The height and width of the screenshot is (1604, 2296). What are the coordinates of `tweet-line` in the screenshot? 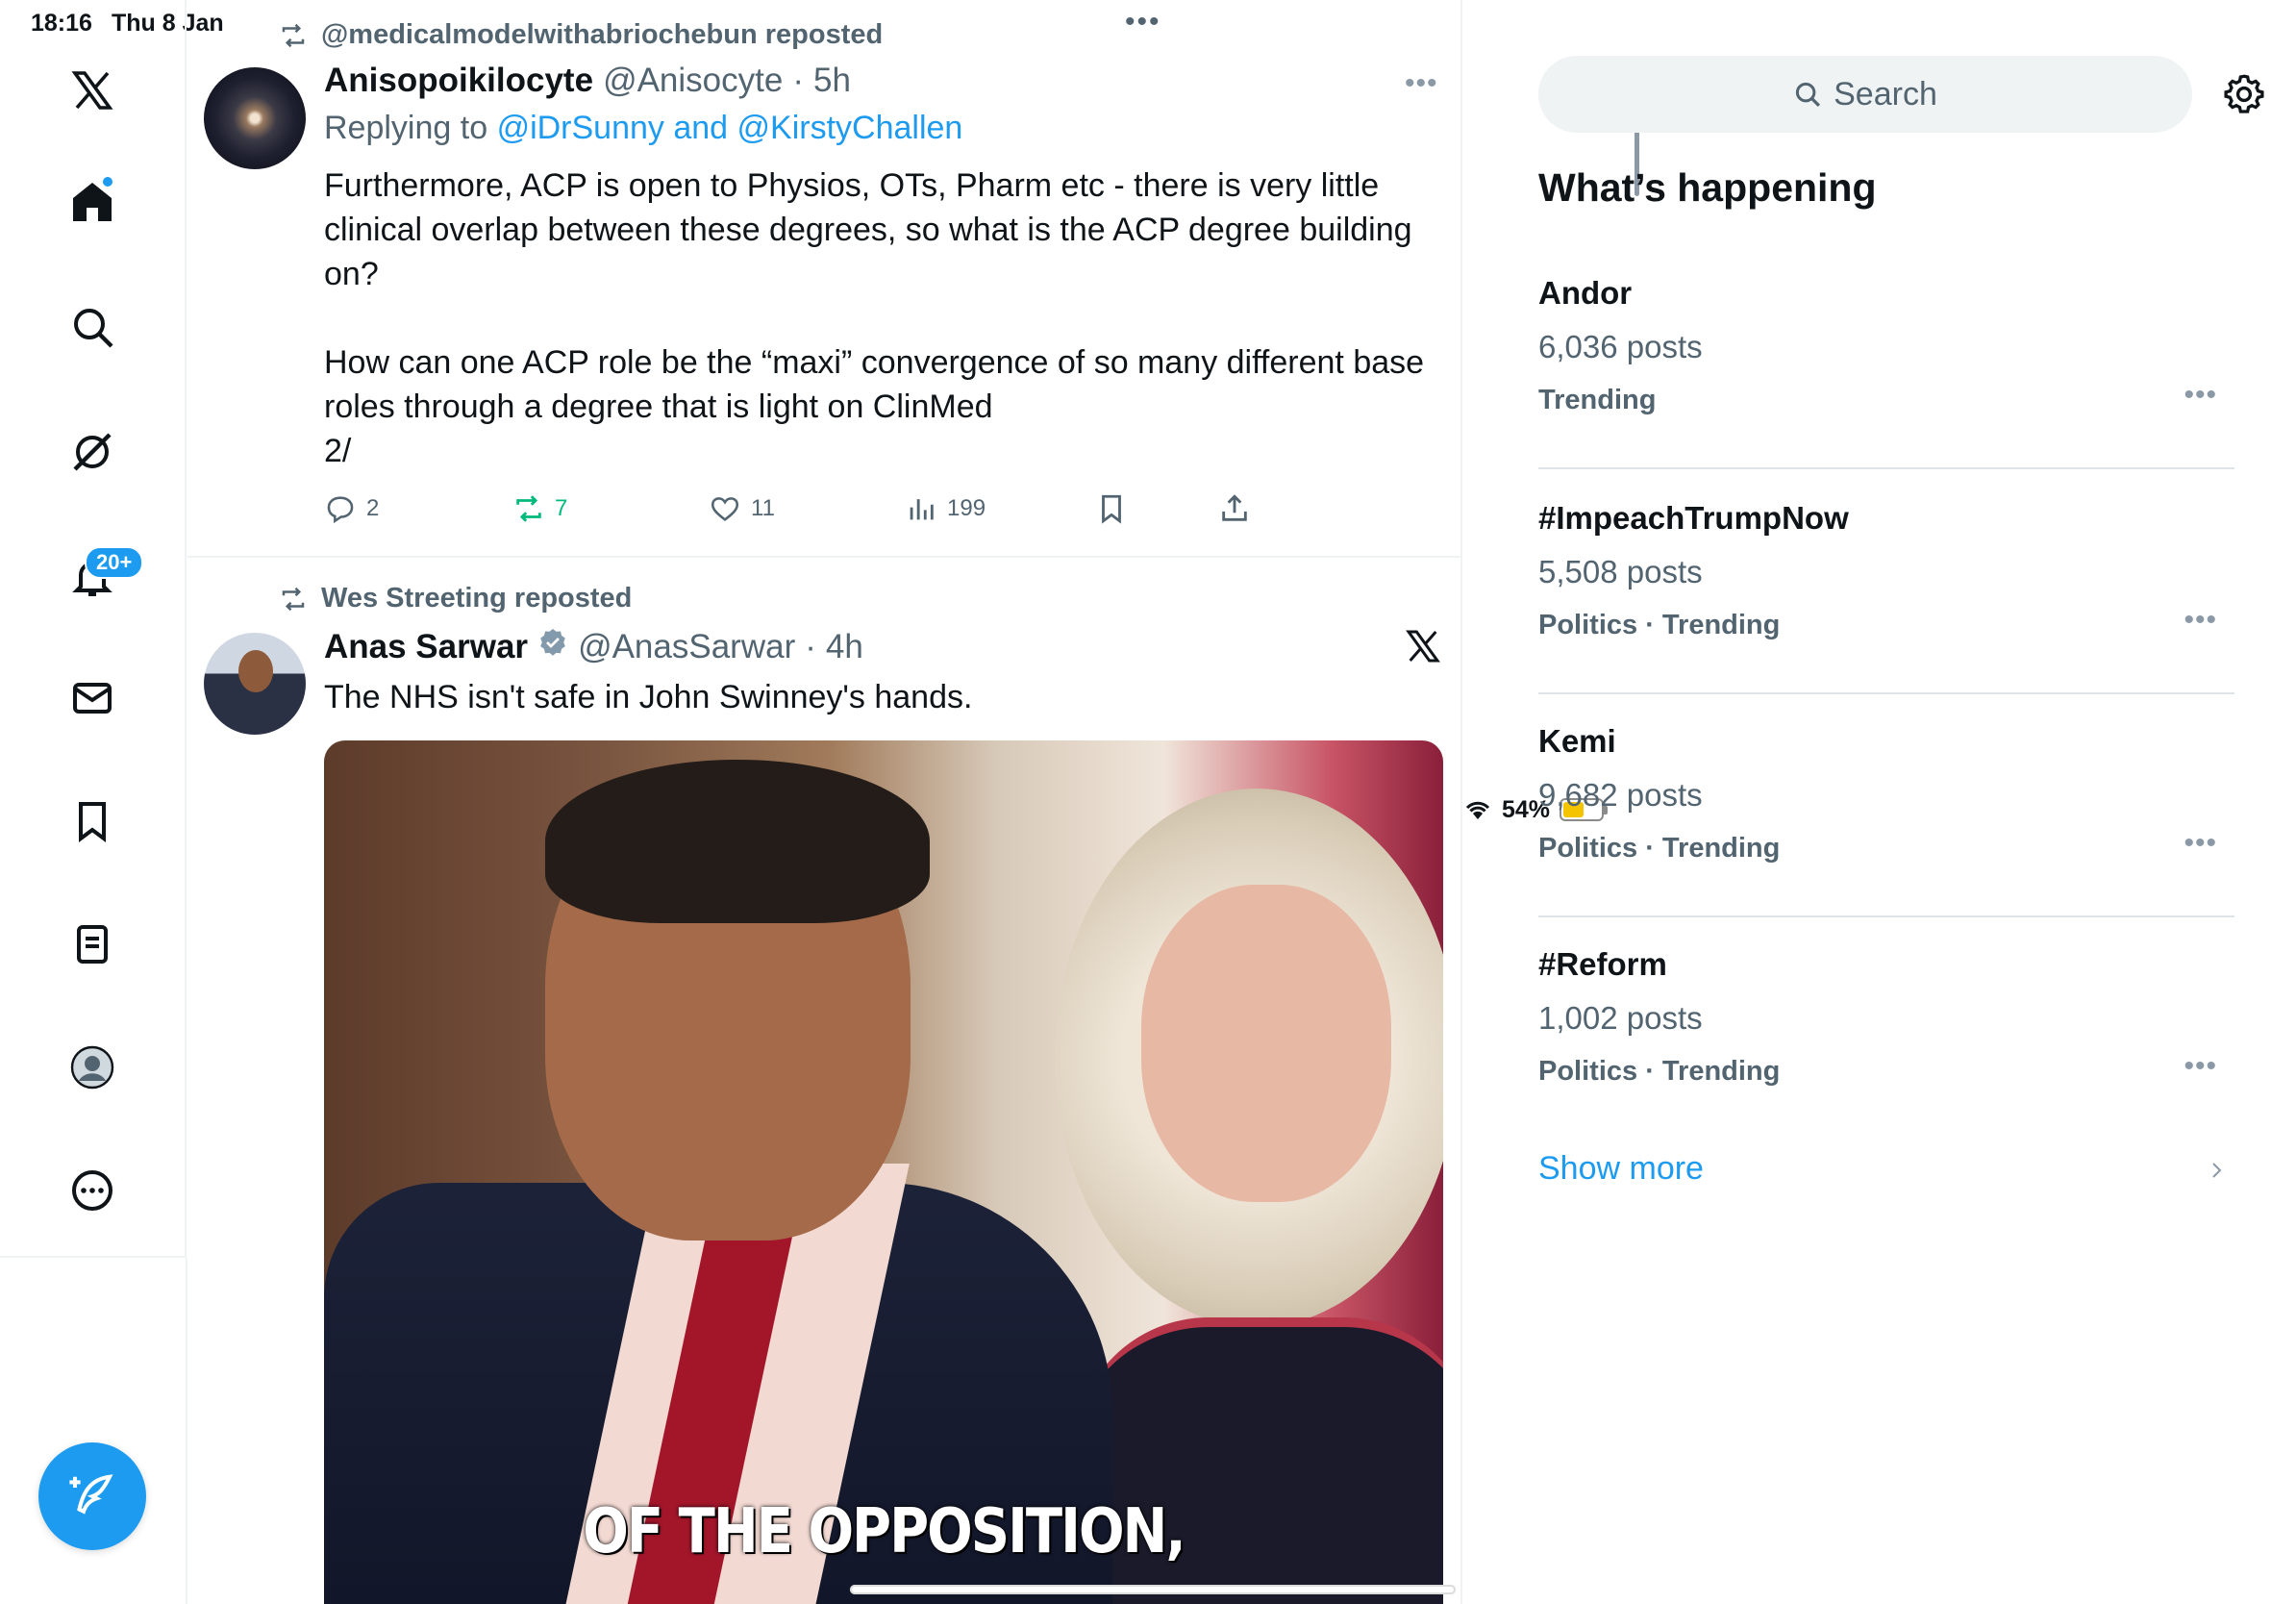 It's located at (881, 318).